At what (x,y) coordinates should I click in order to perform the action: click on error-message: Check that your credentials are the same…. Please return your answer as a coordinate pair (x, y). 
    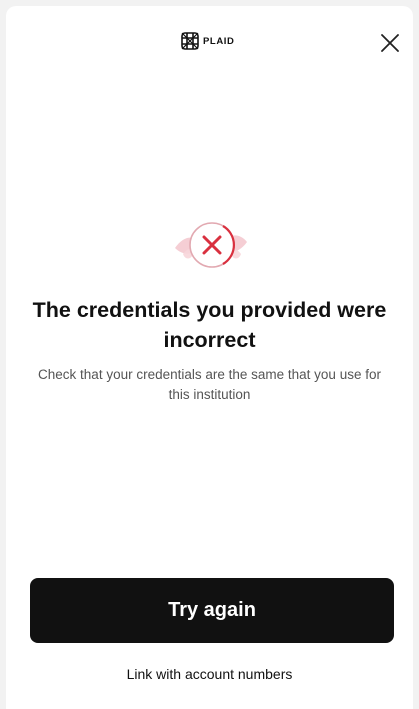
    Looking at the image, I should click on (209, 384).